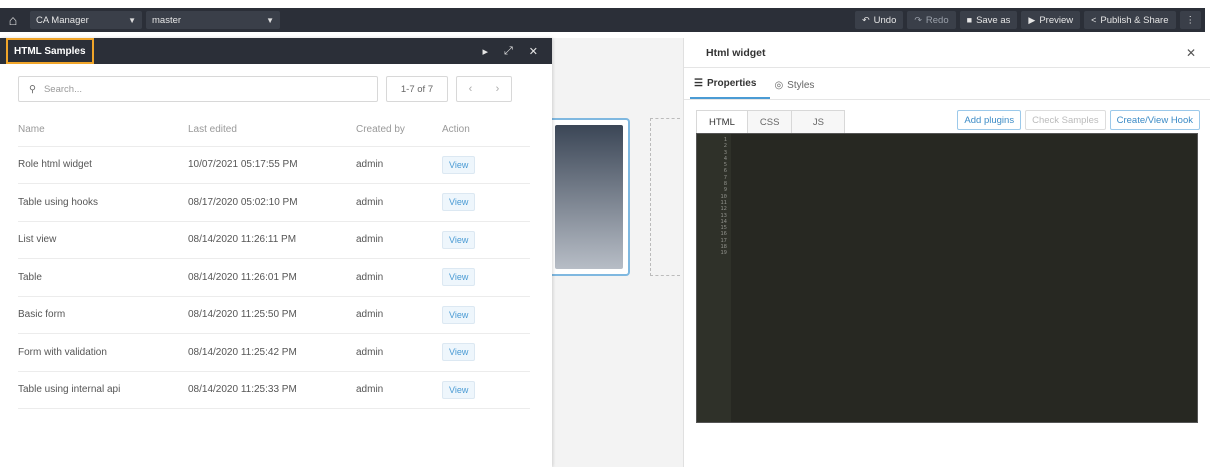 This screenshot has height=467, width=1210. Describe the element at coordinates (103, 314) in the screenshot. I see `cell-name: Basic form` at that location.